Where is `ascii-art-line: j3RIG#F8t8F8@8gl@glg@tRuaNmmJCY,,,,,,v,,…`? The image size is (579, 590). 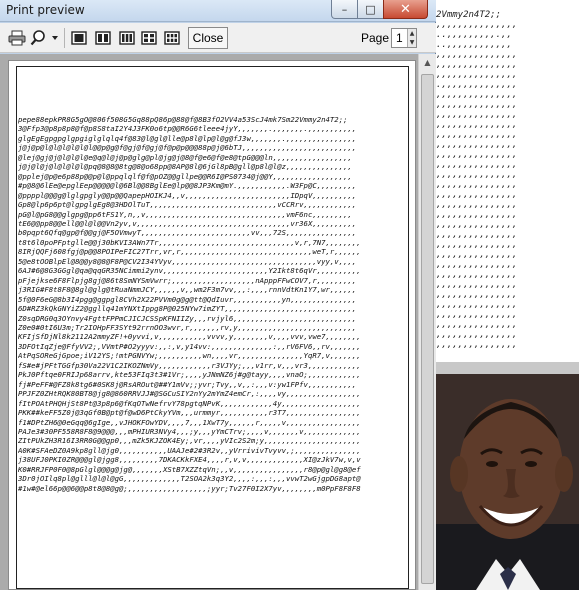 ascii-art-line: j3RIG#F8t8F8@8gl@glg@tRuaNmmJCY,,,,,,v,,… is located at coordinates (187, 290).